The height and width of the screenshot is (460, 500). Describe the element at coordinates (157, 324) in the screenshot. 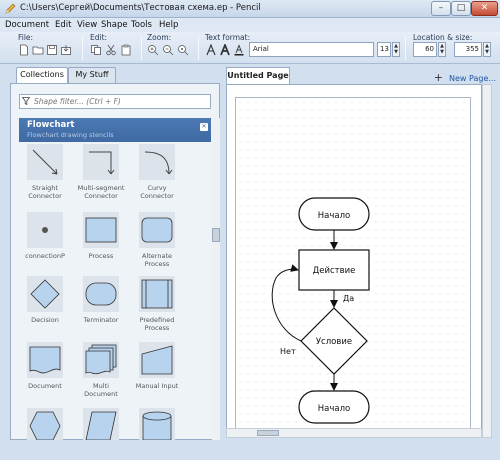

I see `shape-label: Predefined Process` at that location.